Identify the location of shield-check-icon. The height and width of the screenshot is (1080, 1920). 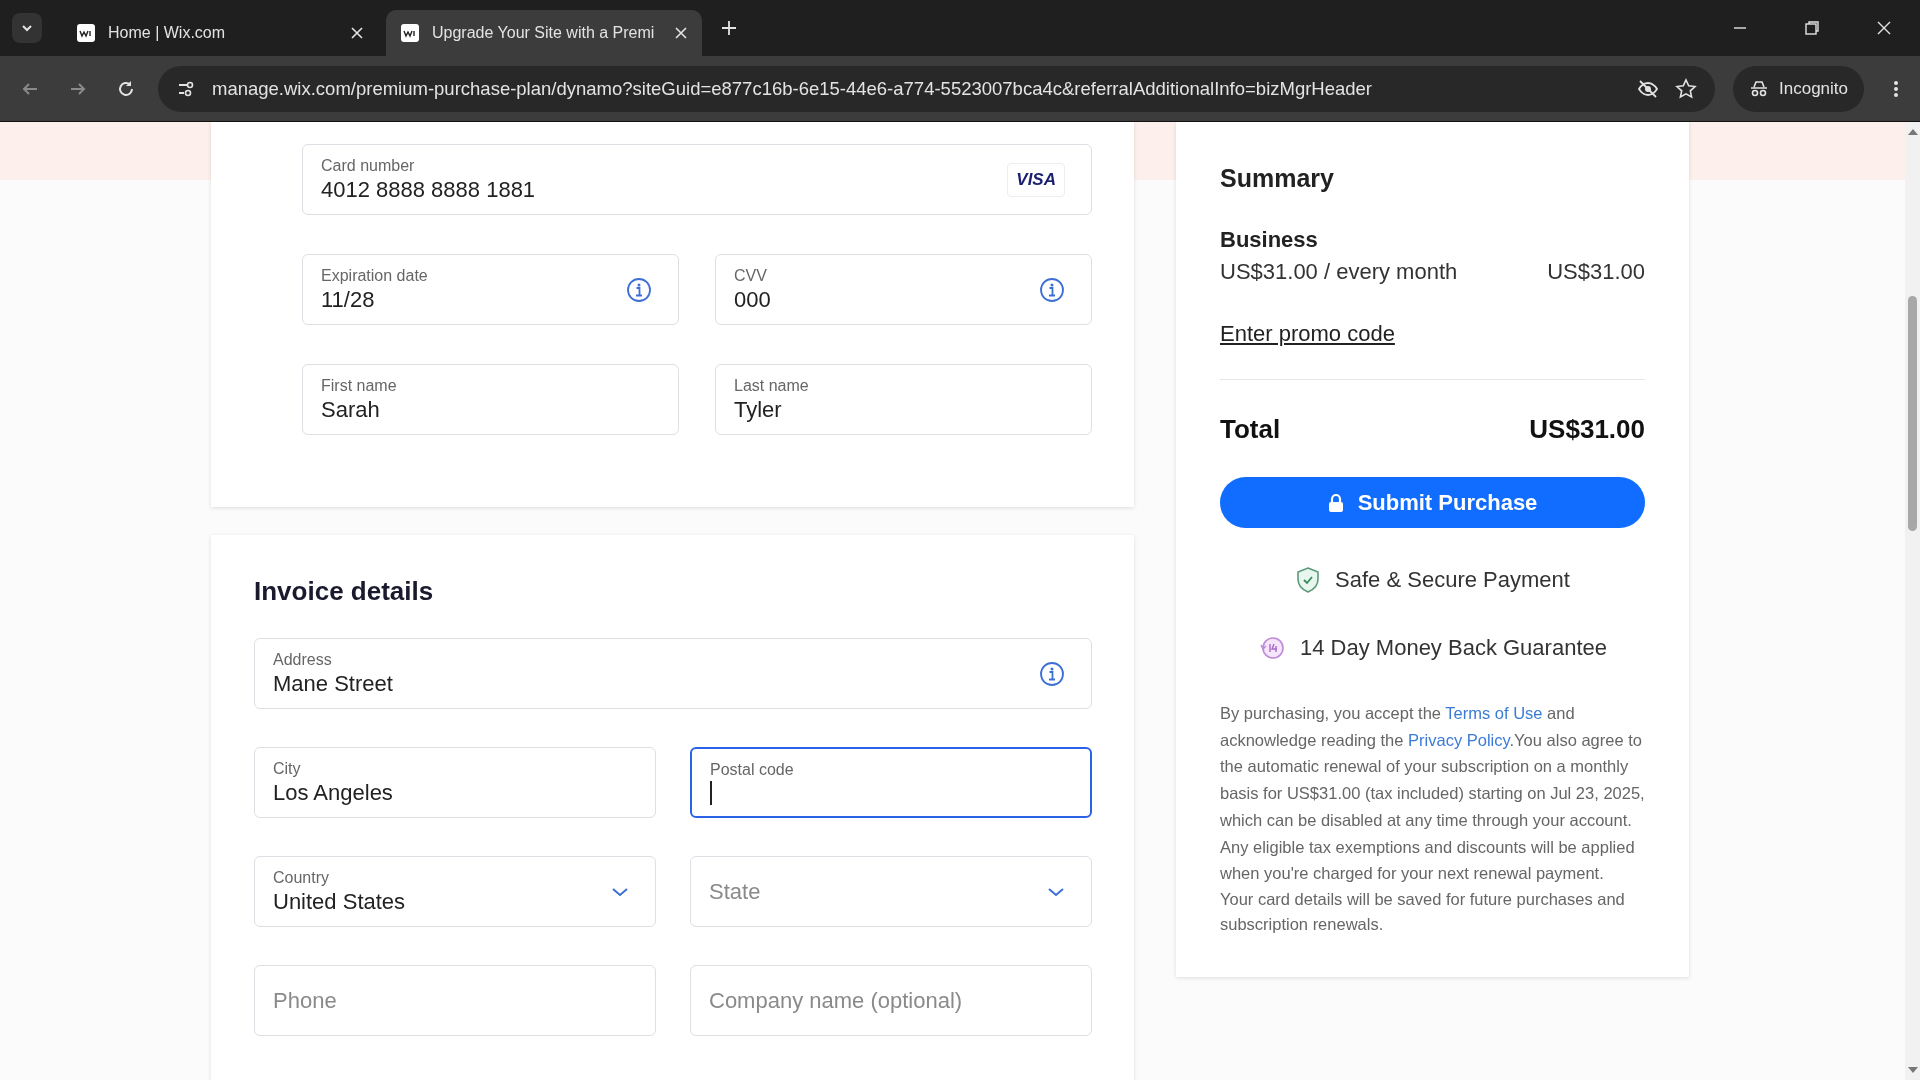
(1308, 580).